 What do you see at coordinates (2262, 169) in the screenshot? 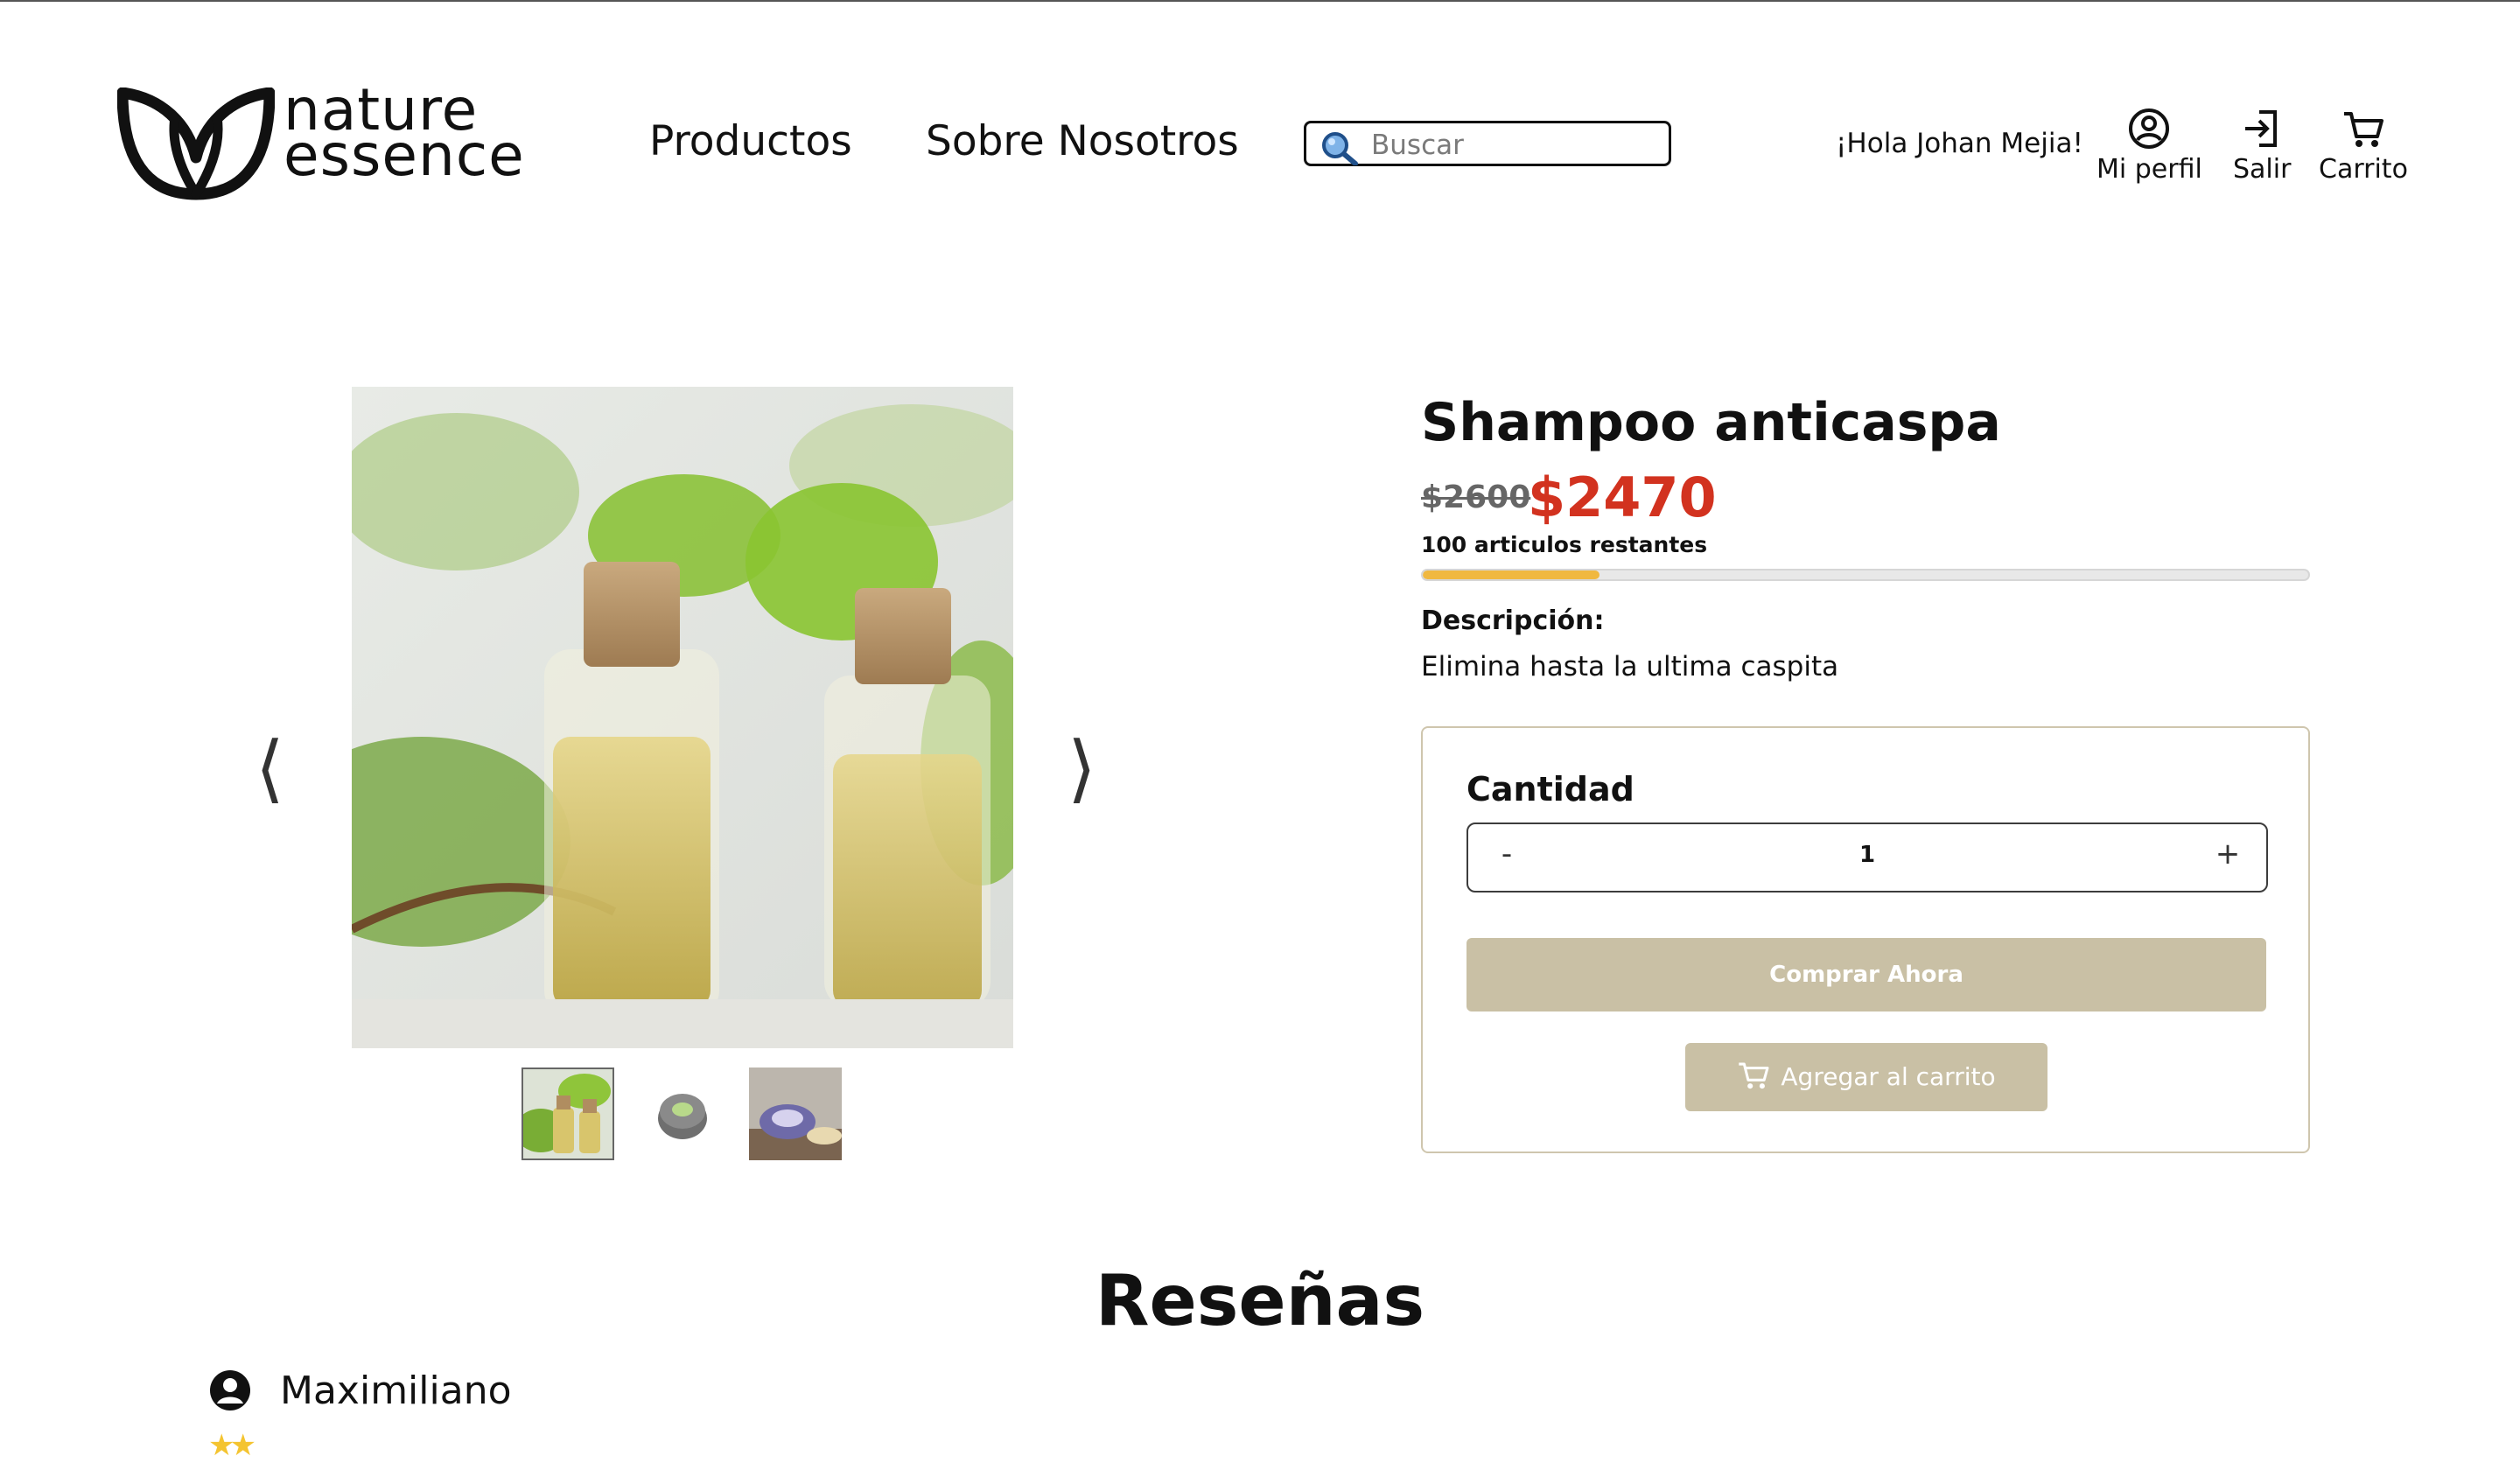
I see `logout-label: Salir` at bounding box center [2262, 169].